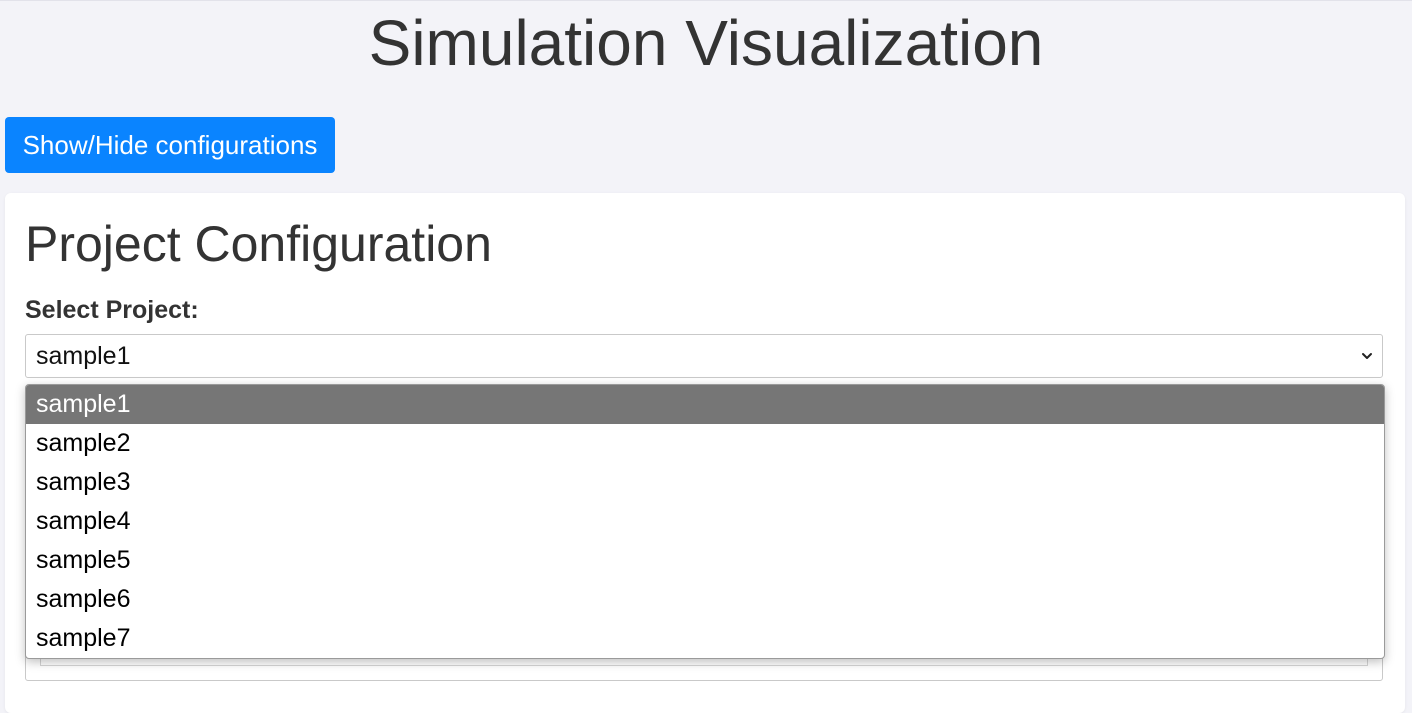 The width and height of the screenshot is (1412, 713). Describe the element at coordinates (258, 244) in the screenshot. I see `section-title: Project Configuration` at that location.